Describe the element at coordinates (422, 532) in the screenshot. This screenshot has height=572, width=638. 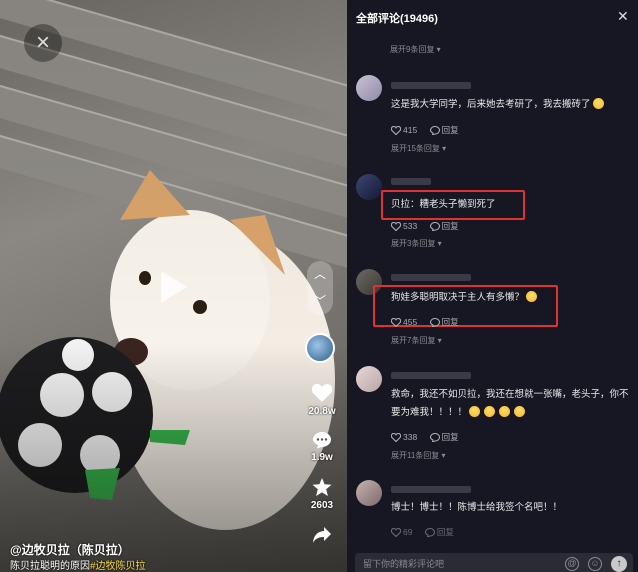
I see `comment-actions: 69 回复` at that location.